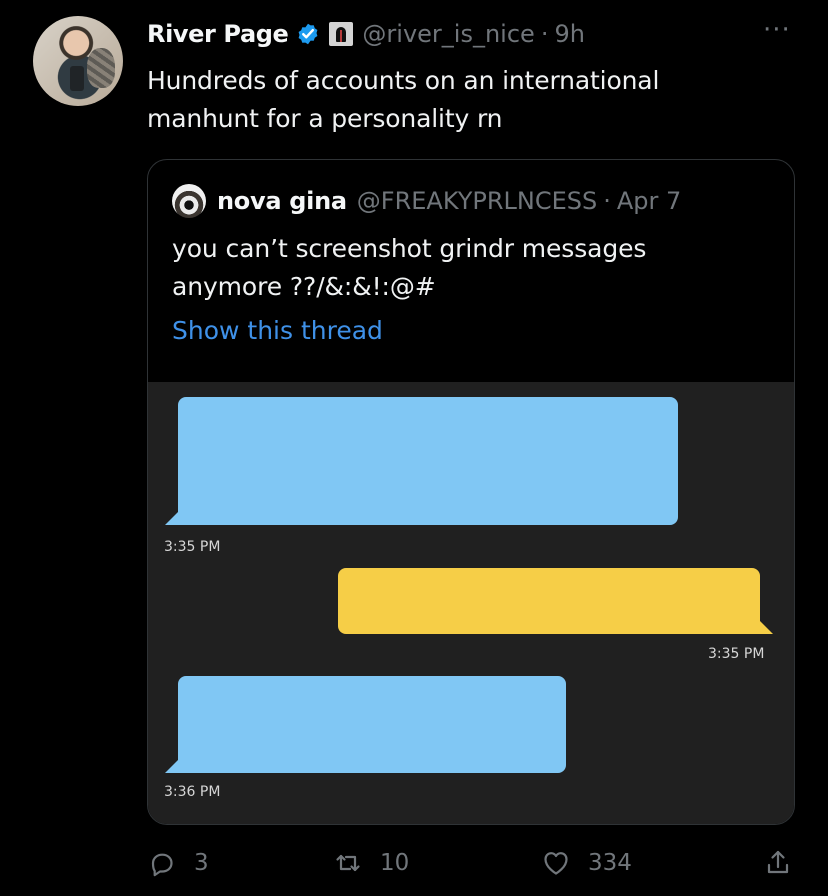 The height and width of the screenshot is (896, 828). I want to click on quoted-author-handle: @FREAKYPRLNCESS, so click(477, 201).